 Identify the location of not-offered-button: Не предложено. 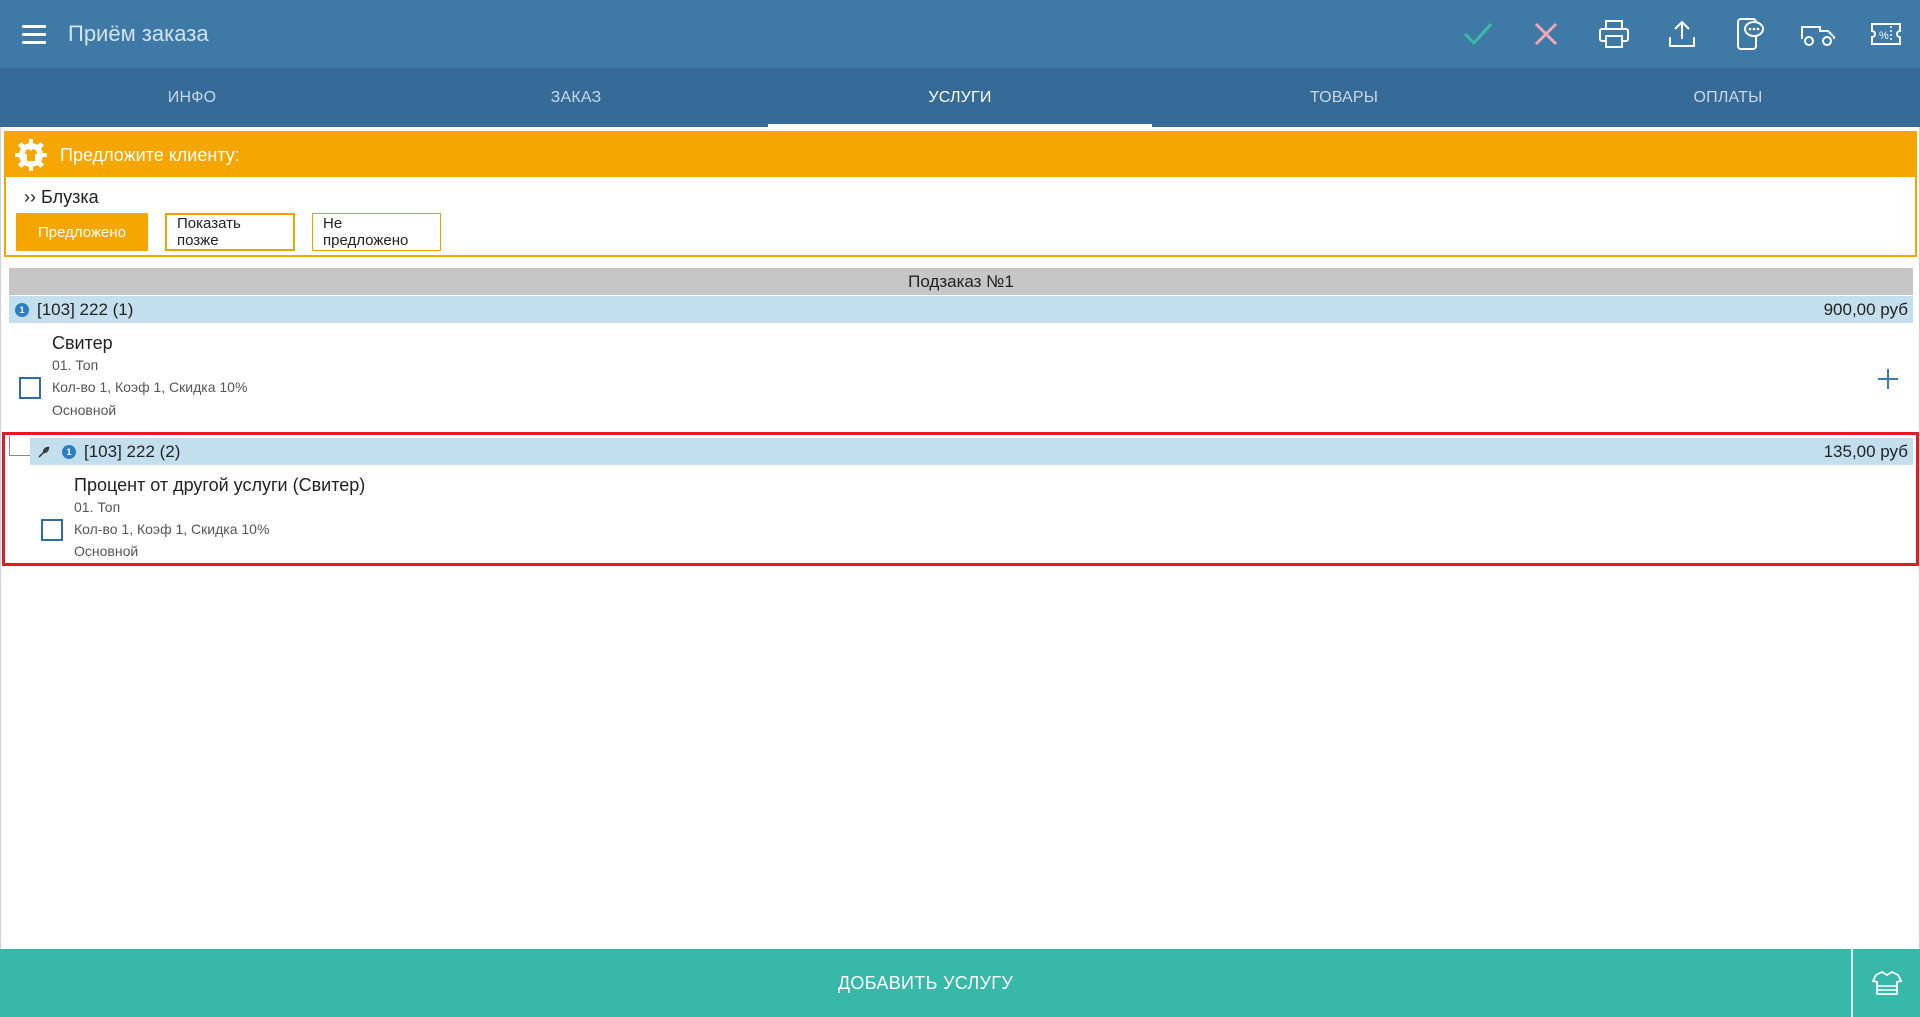
(376, 232).